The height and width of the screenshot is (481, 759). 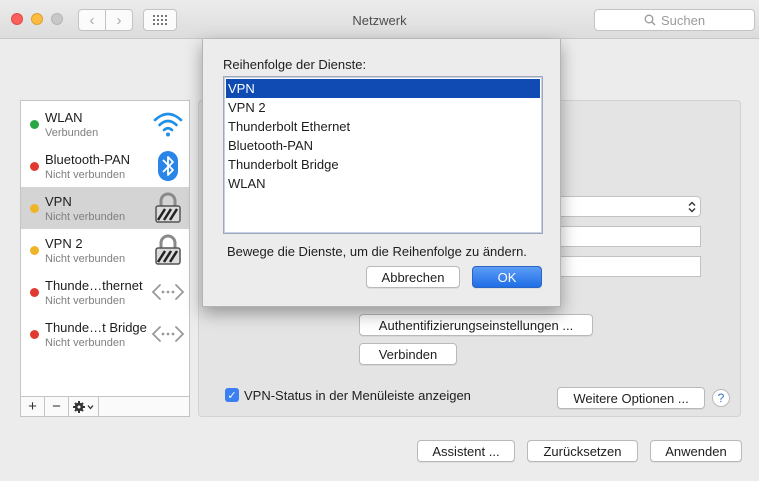 I want to click on service-item-bluetooth-pan: Bluetooth-PAN Nicht verbunden, so click(x=105, y=166).